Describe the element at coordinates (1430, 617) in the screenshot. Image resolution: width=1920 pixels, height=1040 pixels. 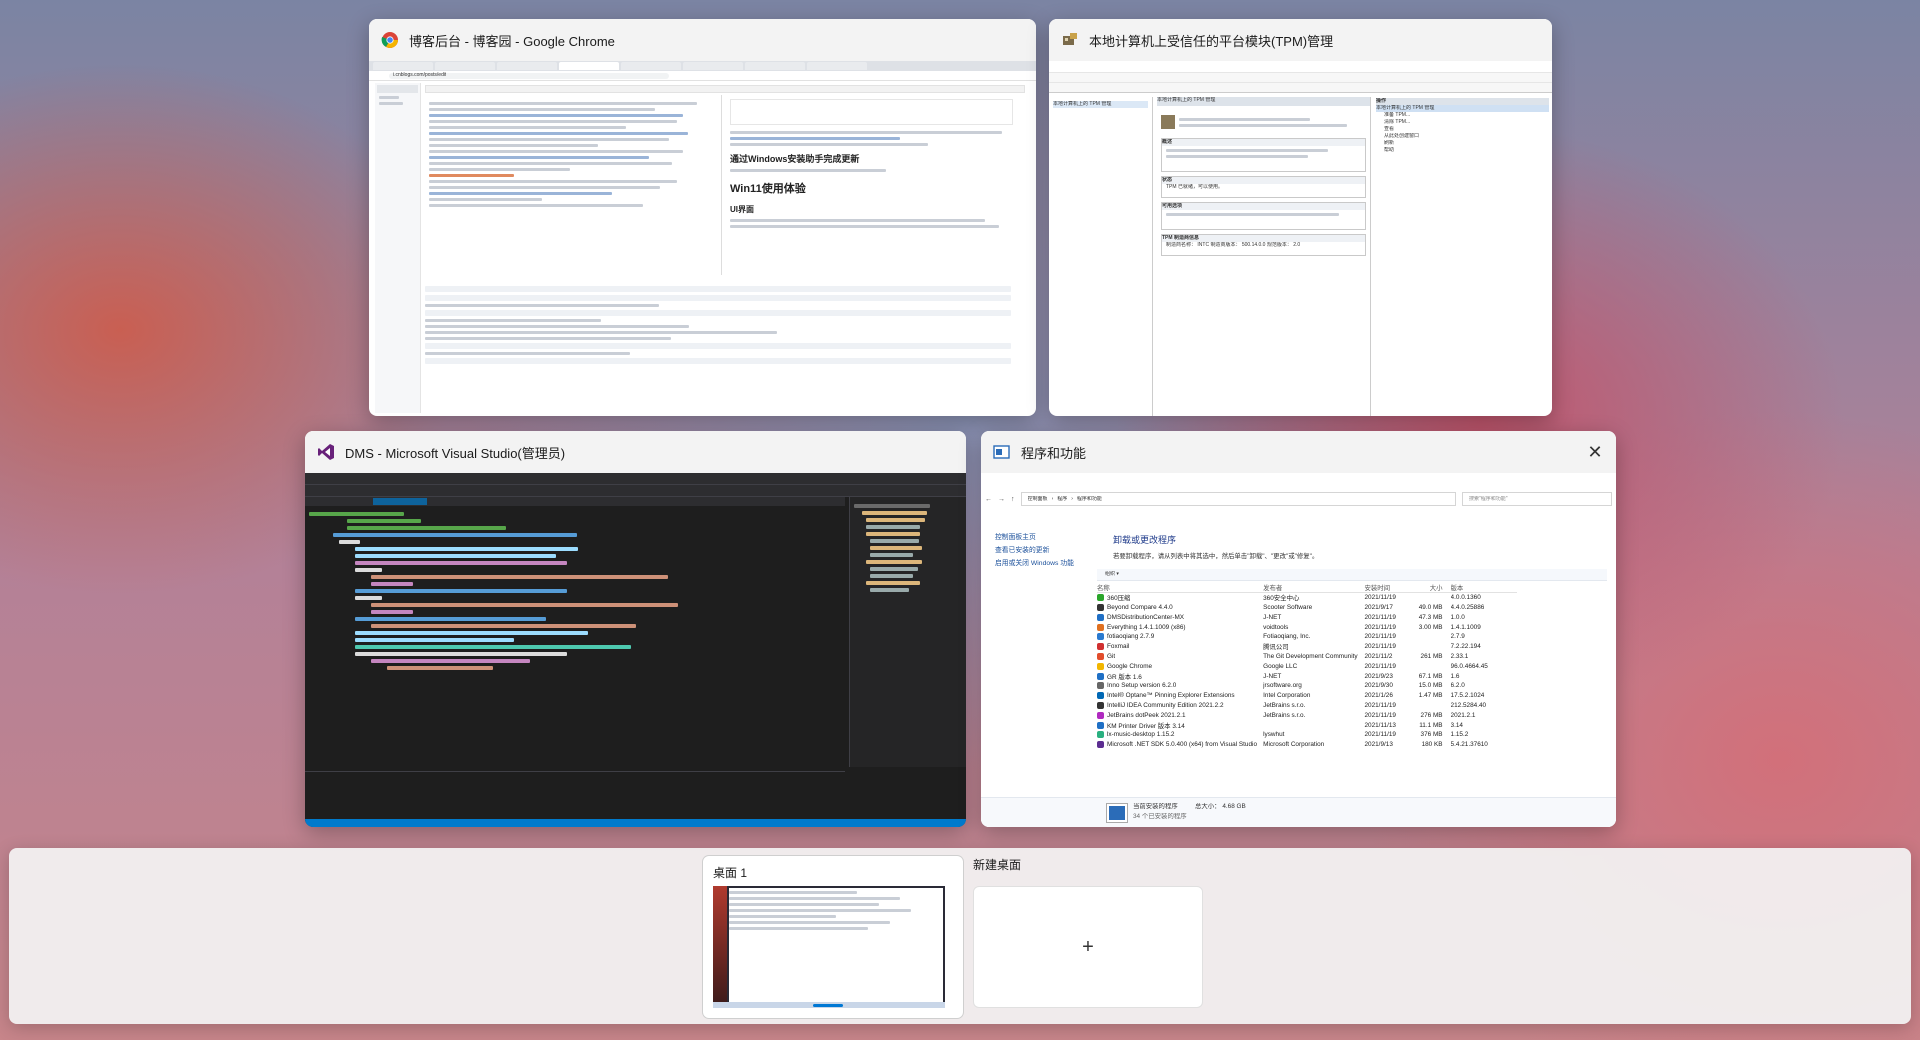
I see `table-cell: 47.3 MB` at that location.